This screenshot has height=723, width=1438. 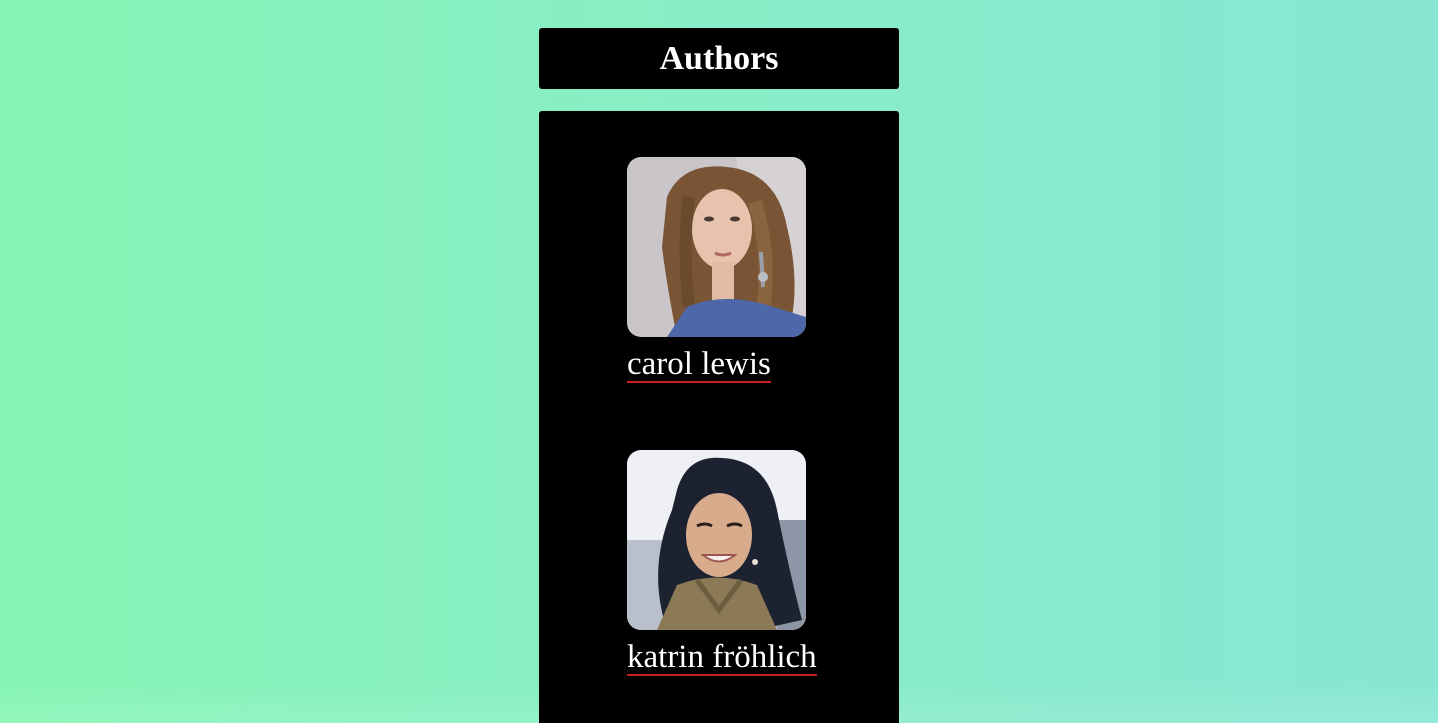 I want to click on page-title: Authors, so click(x=719, y=58).